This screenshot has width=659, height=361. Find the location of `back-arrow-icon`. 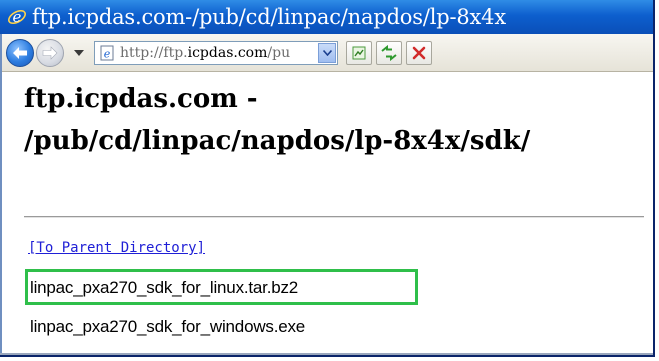

back-arrow-icon is located at coordinates (20, 52).